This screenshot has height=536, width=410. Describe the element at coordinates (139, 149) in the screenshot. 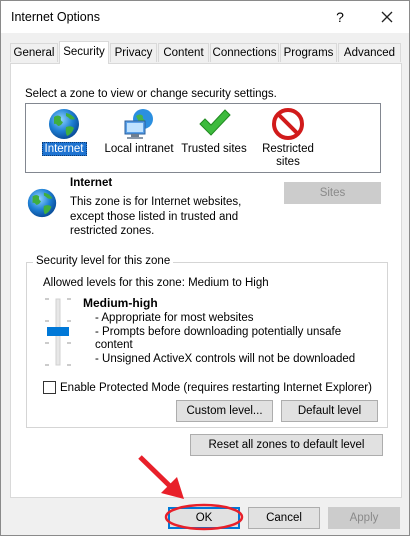

I see `zone-label-local-intranet: Local intranet` at that location.